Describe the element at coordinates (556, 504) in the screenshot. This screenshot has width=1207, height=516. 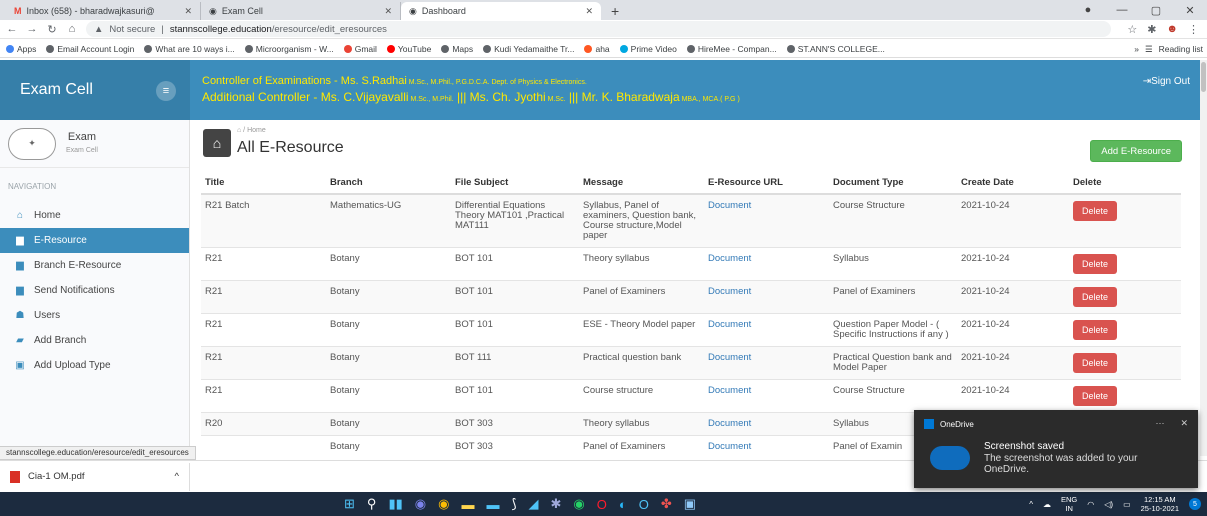
I see `app-icon: ✱` at that location.